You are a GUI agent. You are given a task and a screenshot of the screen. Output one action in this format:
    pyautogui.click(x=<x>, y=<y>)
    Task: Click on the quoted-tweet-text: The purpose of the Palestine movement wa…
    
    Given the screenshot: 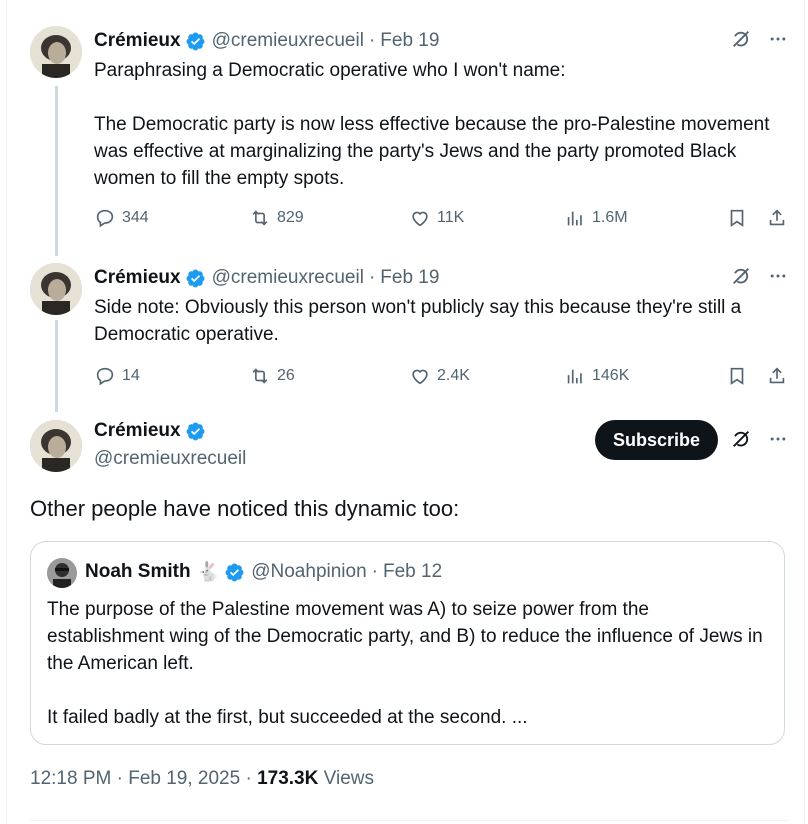 What is the action you would take?
    pyautogui.click(x=407, y=663)
    